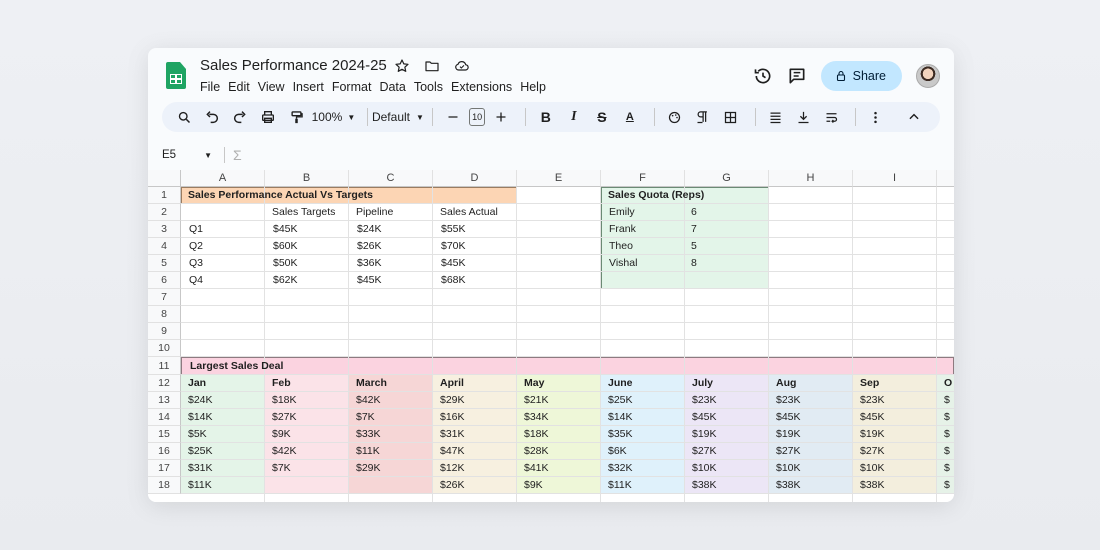 This screenshot has width=1100, height=550. I want to click on toolbar: 100% ▼ Default ▼ 10 B I S A, so click(551, 117).